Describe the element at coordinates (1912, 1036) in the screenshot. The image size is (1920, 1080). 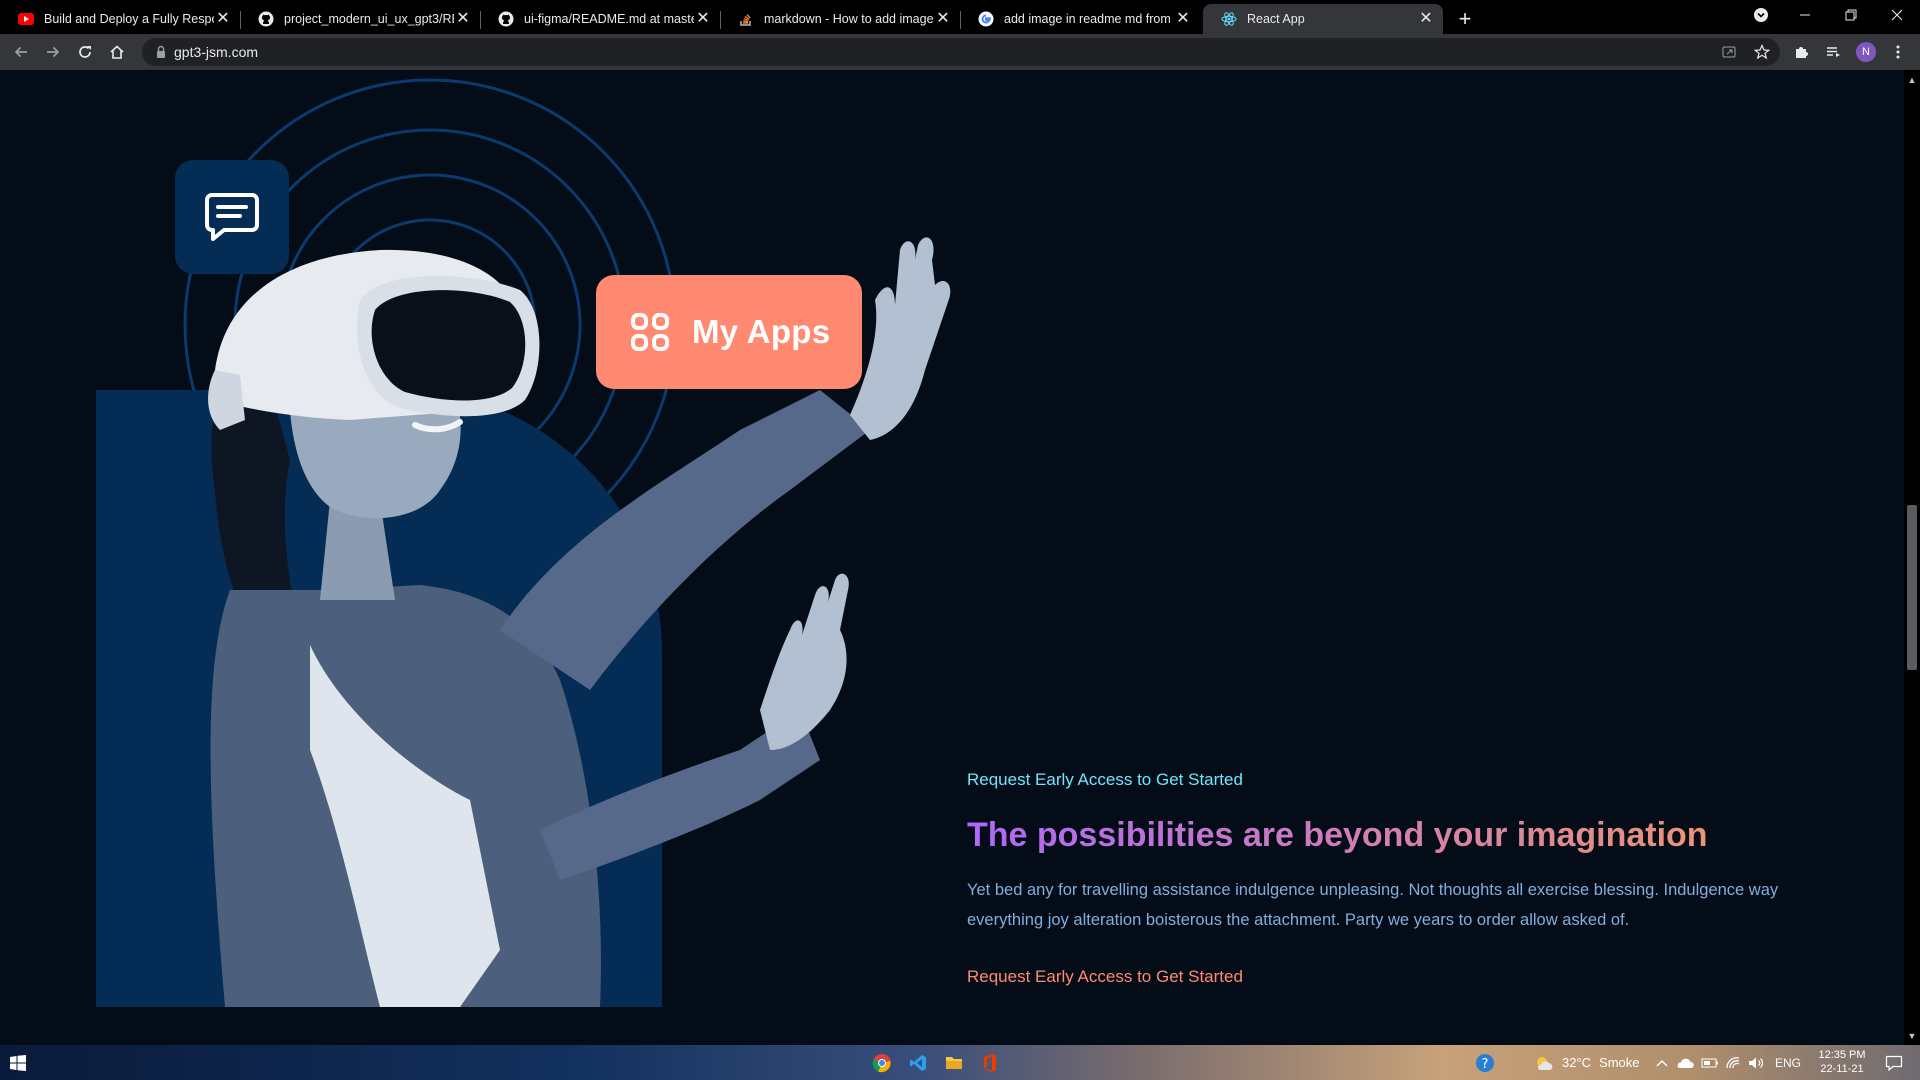
I see `scroll-down-arrow: ▼` at that location.